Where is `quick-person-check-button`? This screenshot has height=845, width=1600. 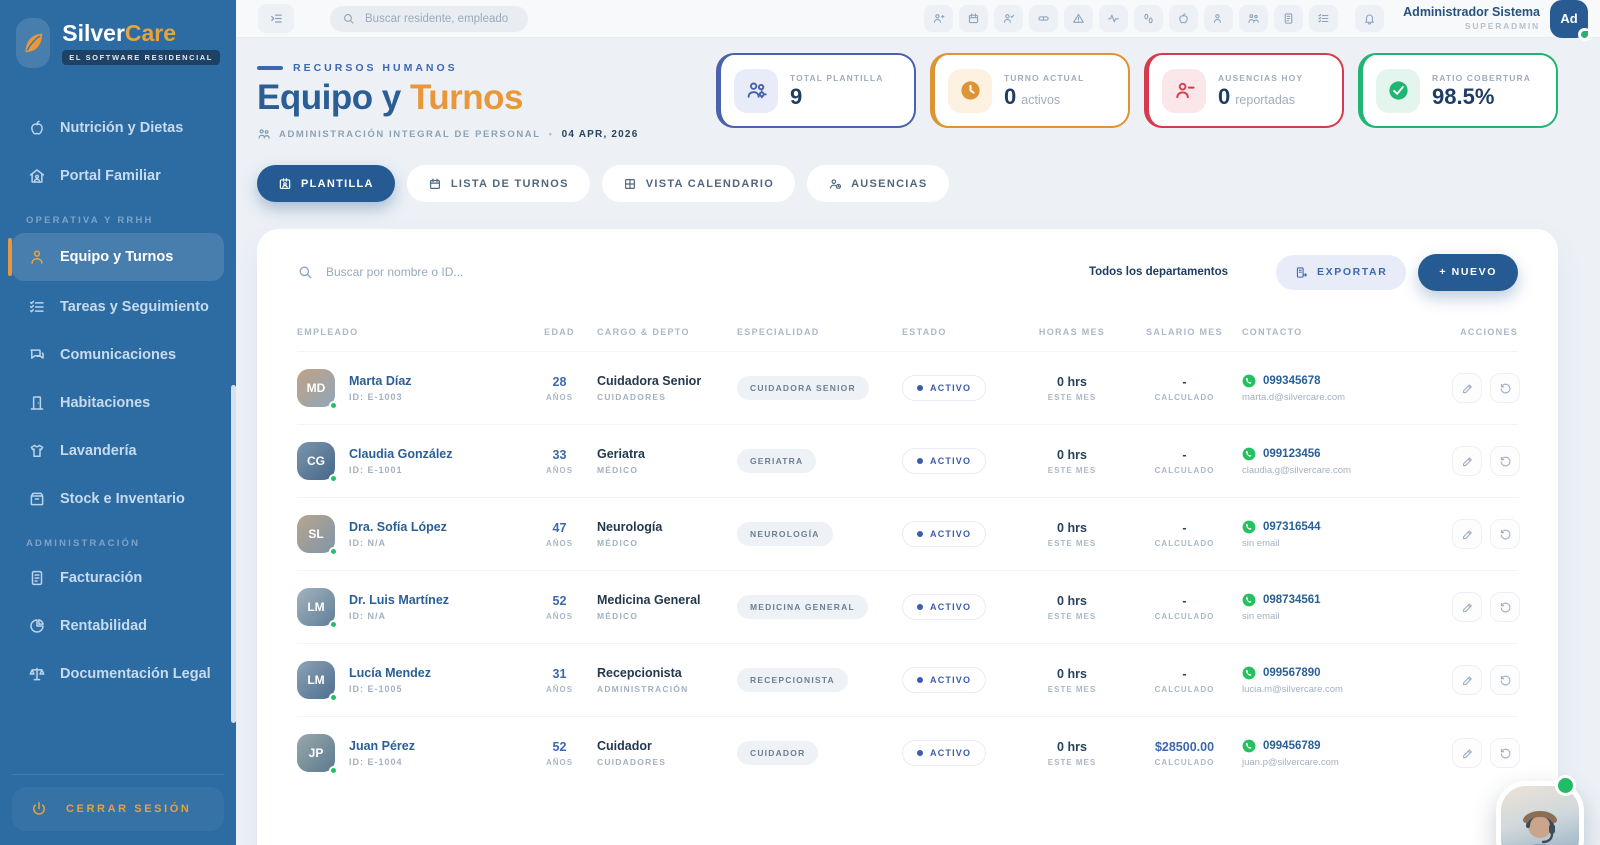
quick-person-check-button is located at coordinates (1009, 18).